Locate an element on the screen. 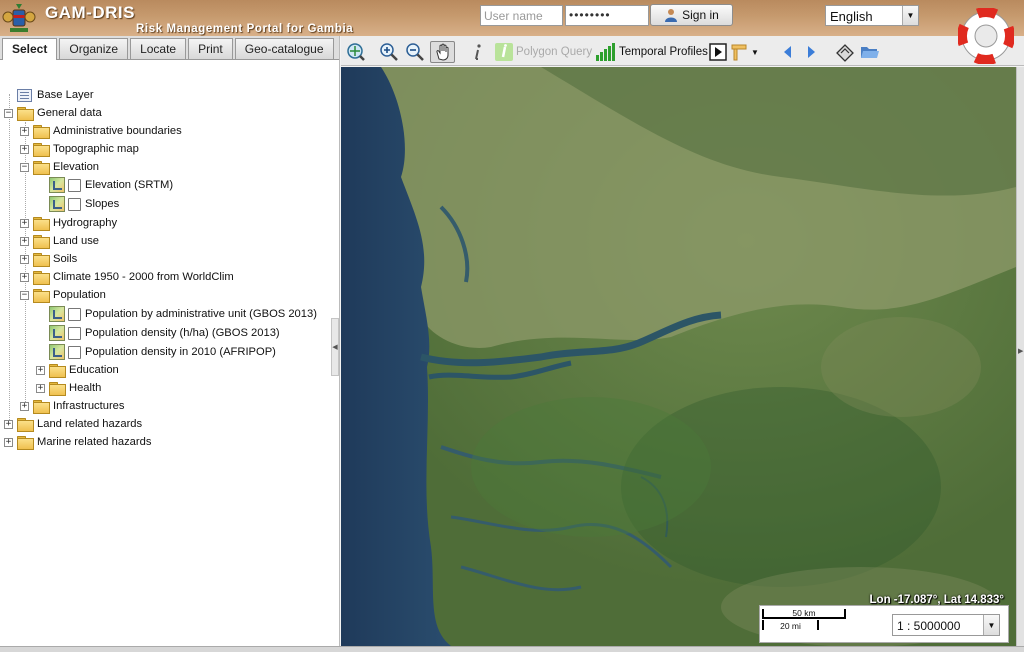 Image resolution: width=1024 pixels, height=652 pixels. zoom-in-button is located at coordinates (389, 52).